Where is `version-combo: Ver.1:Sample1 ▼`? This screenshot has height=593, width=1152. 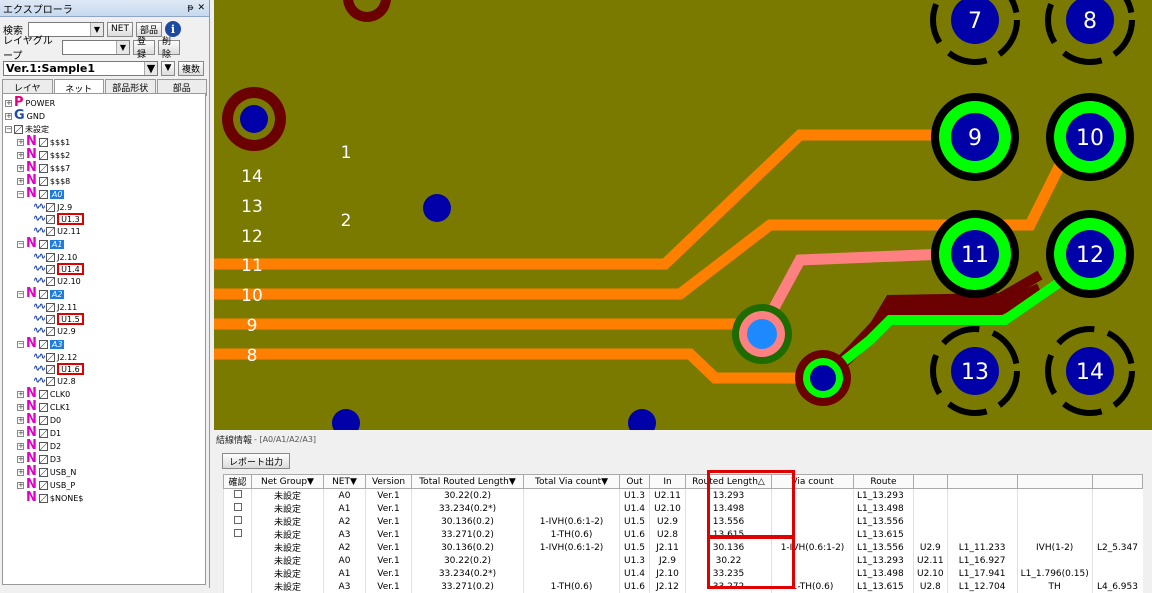 version-combo: Ver.1:Sample1 ▼ is located at coordinates (80, 68).